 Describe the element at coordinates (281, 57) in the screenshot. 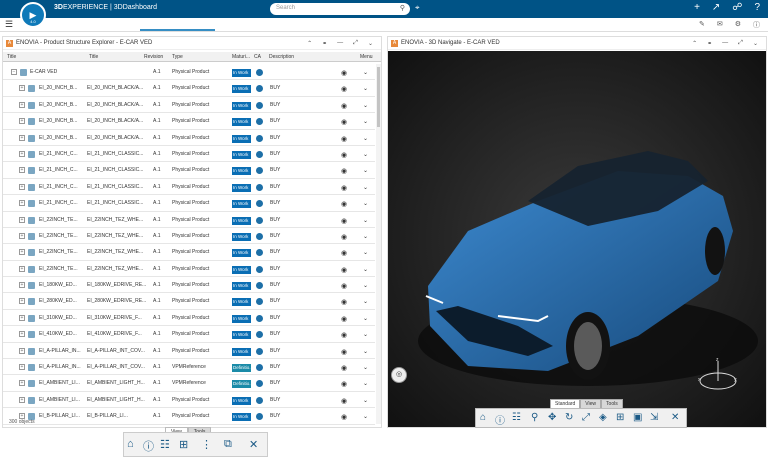

I see `col-description: Description` at that location.